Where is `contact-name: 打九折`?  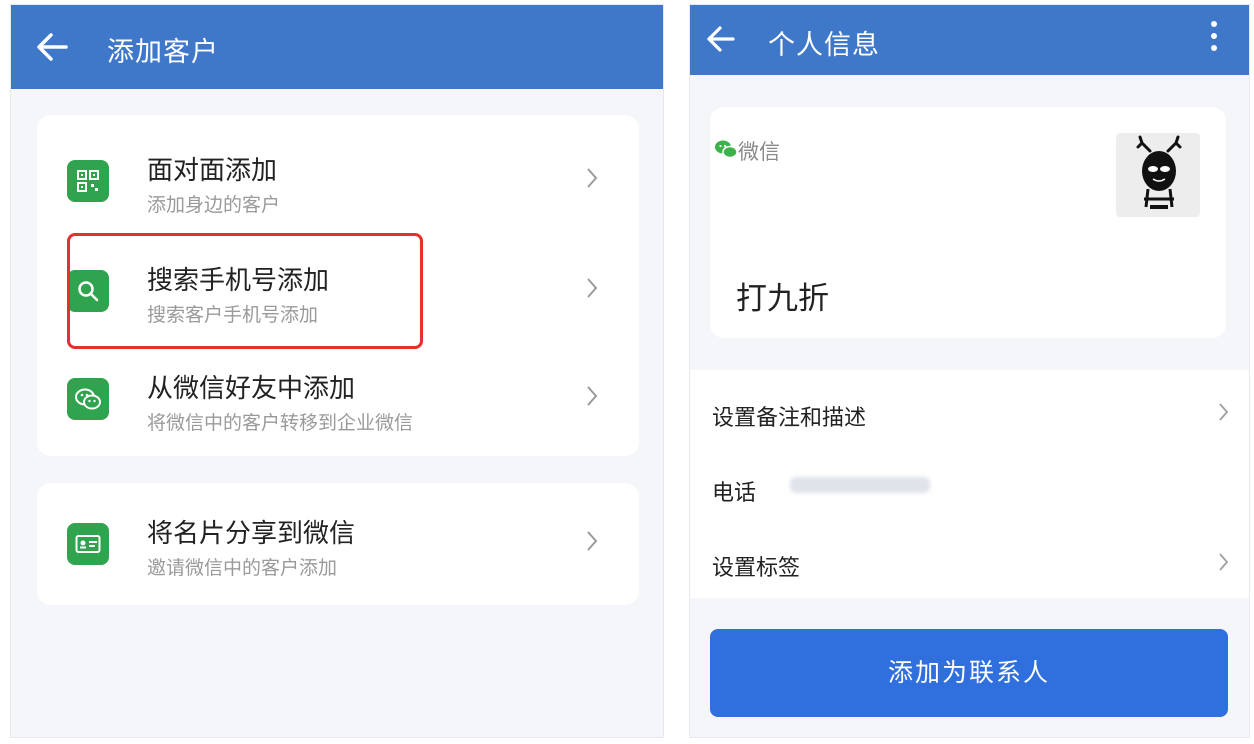 contact-name: 打九折 is located at coordinates (782, 299).